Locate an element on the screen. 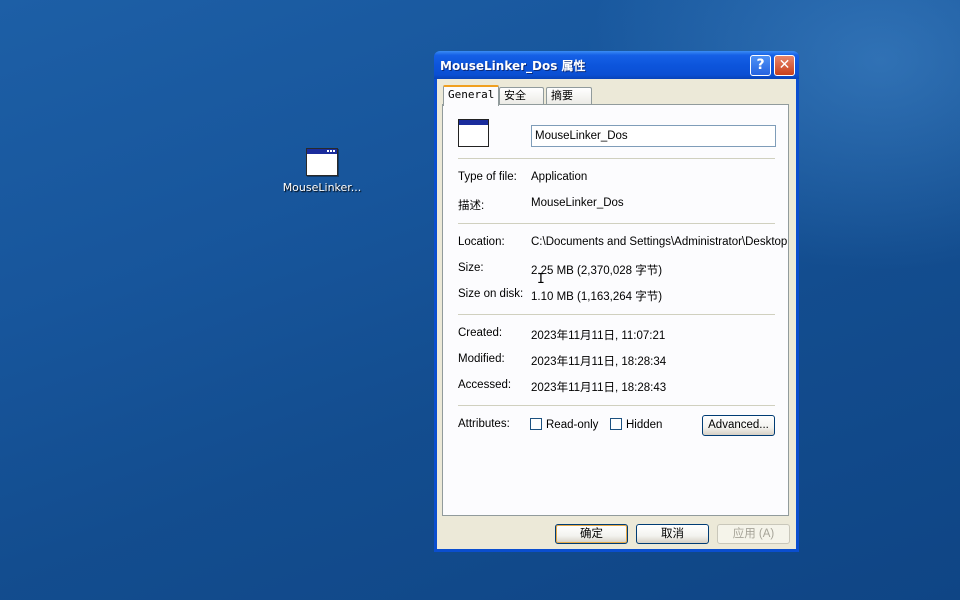  size-on-disk-label: Size on disk: is located at coordinates (491, 294).